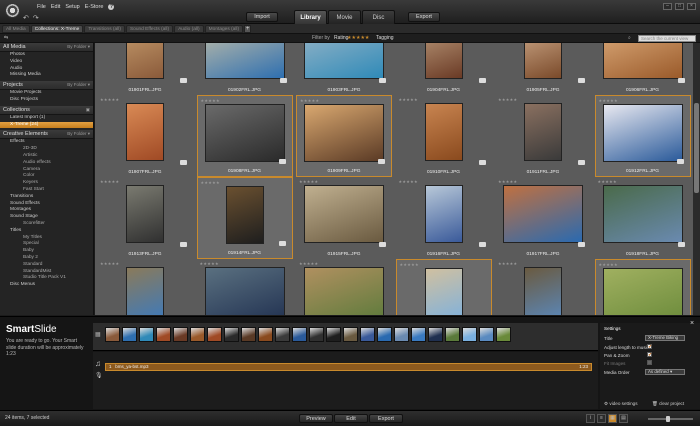  What do you see at coordinates (601, 418) in the screenshot?
I see `list-view-icon: ≡` at bounding box center [601, 418].